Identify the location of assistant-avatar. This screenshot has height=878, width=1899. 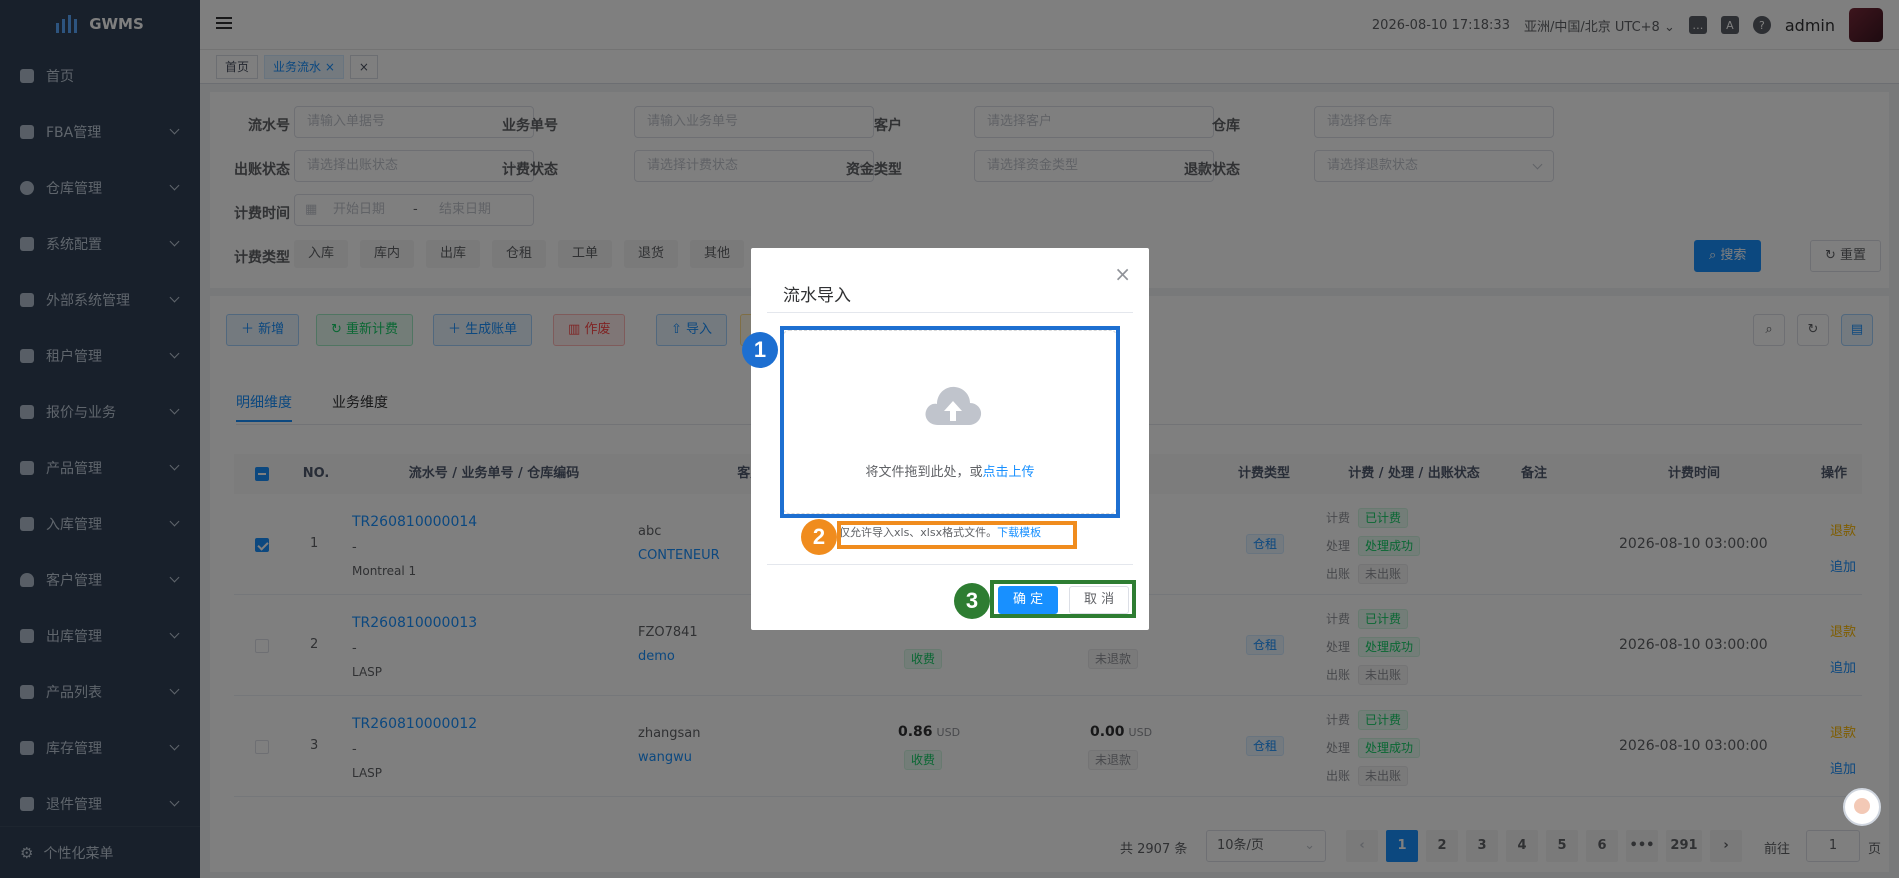
(1862, 807).